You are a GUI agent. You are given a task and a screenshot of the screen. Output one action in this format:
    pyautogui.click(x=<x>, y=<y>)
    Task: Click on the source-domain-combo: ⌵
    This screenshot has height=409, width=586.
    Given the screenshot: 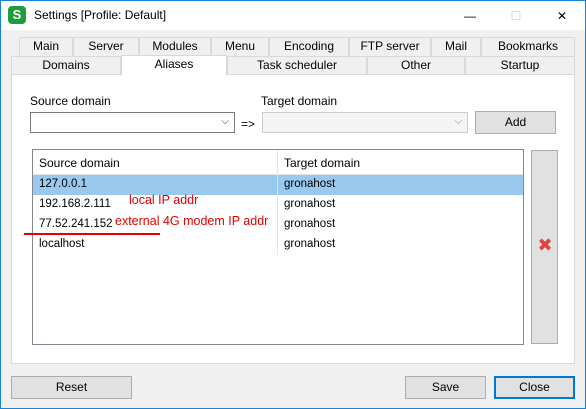 What is the action you would take?
    pyautogui.click(x=132, y=122)
    